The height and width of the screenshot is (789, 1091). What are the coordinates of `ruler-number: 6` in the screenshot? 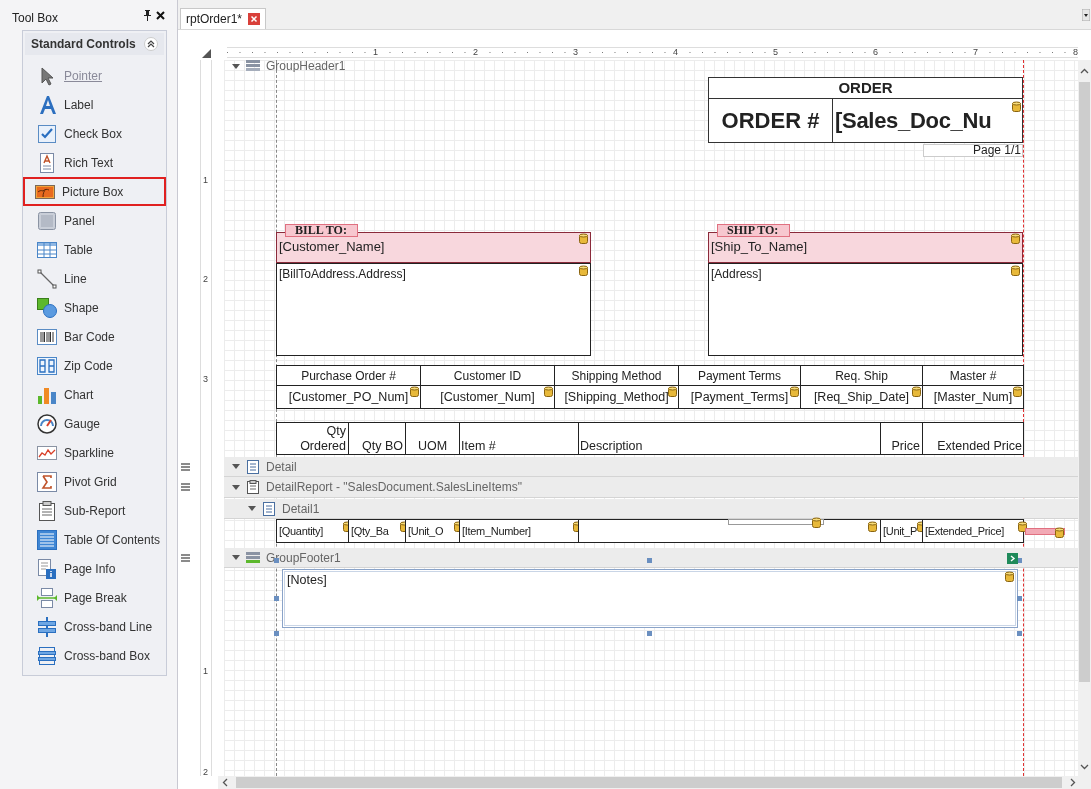 It's located at (875, 52).